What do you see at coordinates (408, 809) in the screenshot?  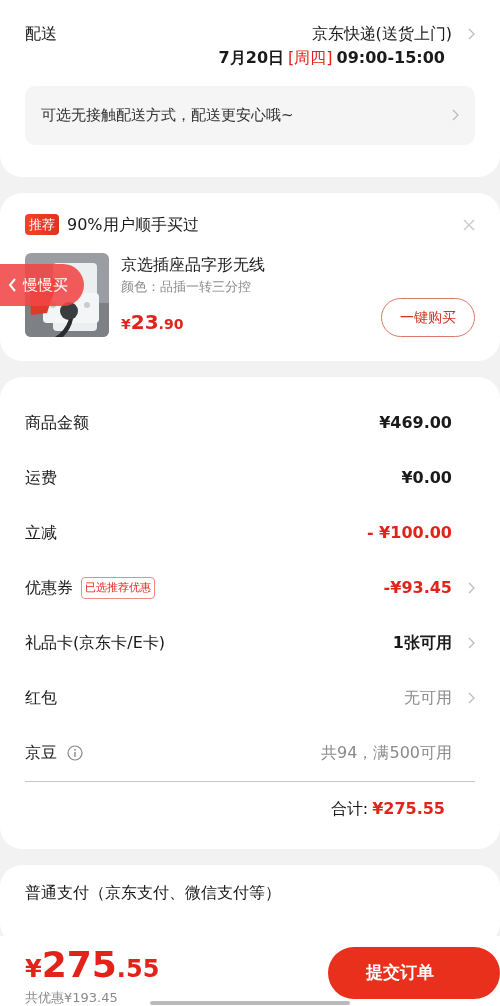 I see `total-value: ¥275.55` at bounding box center [408, 809].